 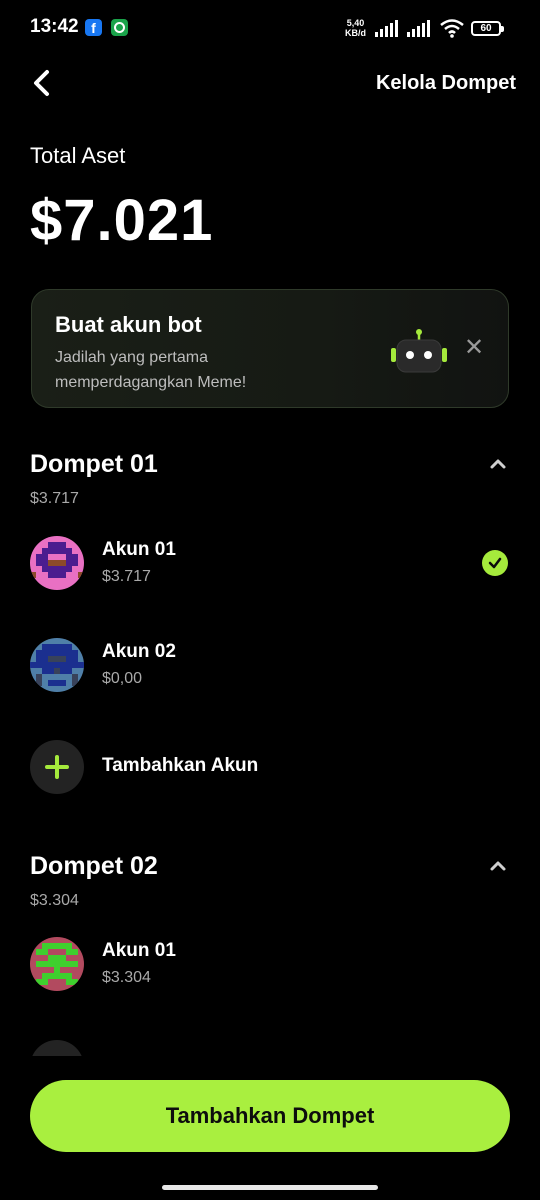 I want to click on wallet-value: $3.304, so click(x=54, y=900).